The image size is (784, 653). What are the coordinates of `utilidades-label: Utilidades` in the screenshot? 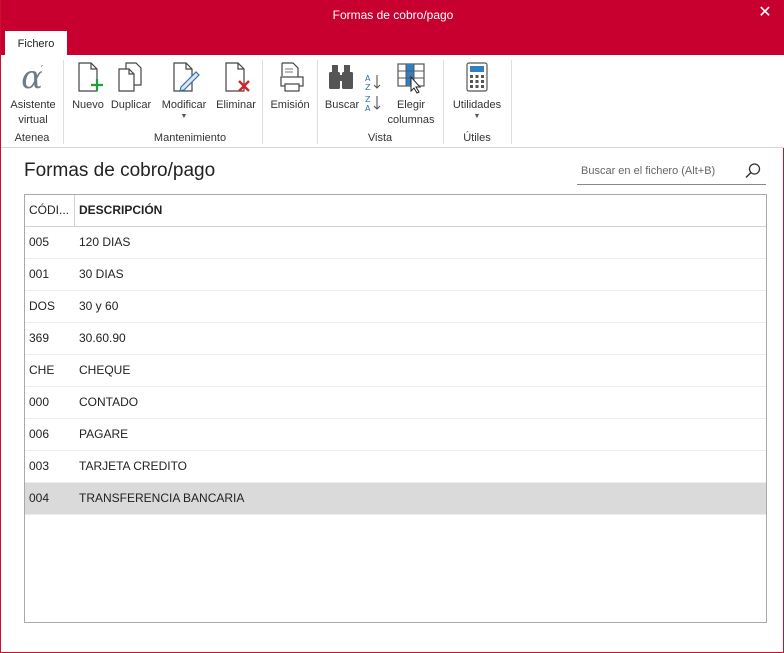 It's located at (477, 105).